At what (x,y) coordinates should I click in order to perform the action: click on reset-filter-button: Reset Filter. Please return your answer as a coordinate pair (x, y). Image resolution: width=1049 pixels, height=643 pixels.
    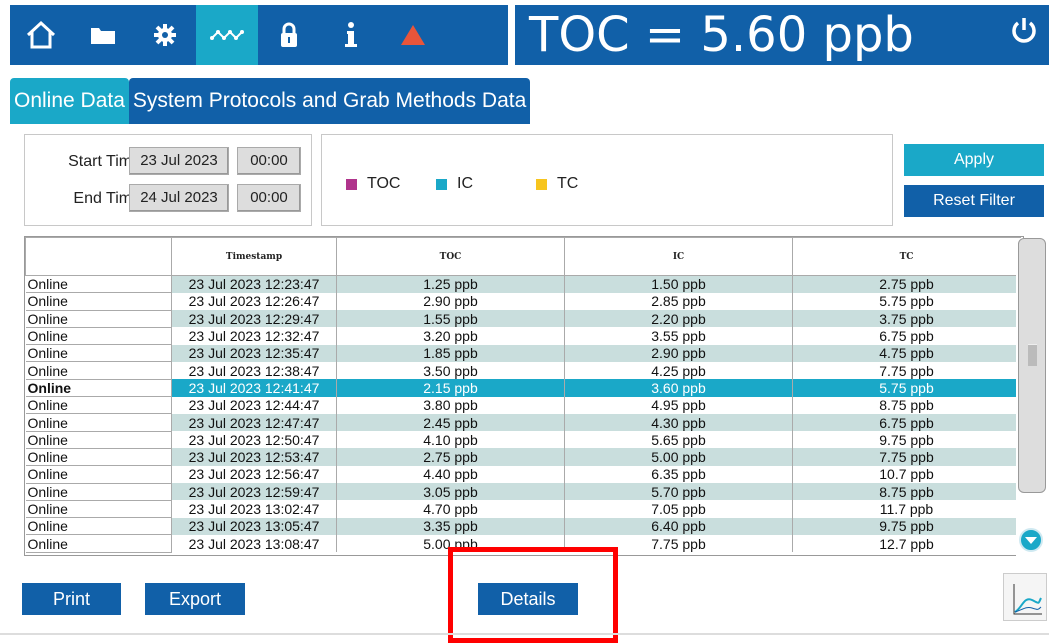
    Looking at the image, I should click on (974, 201).